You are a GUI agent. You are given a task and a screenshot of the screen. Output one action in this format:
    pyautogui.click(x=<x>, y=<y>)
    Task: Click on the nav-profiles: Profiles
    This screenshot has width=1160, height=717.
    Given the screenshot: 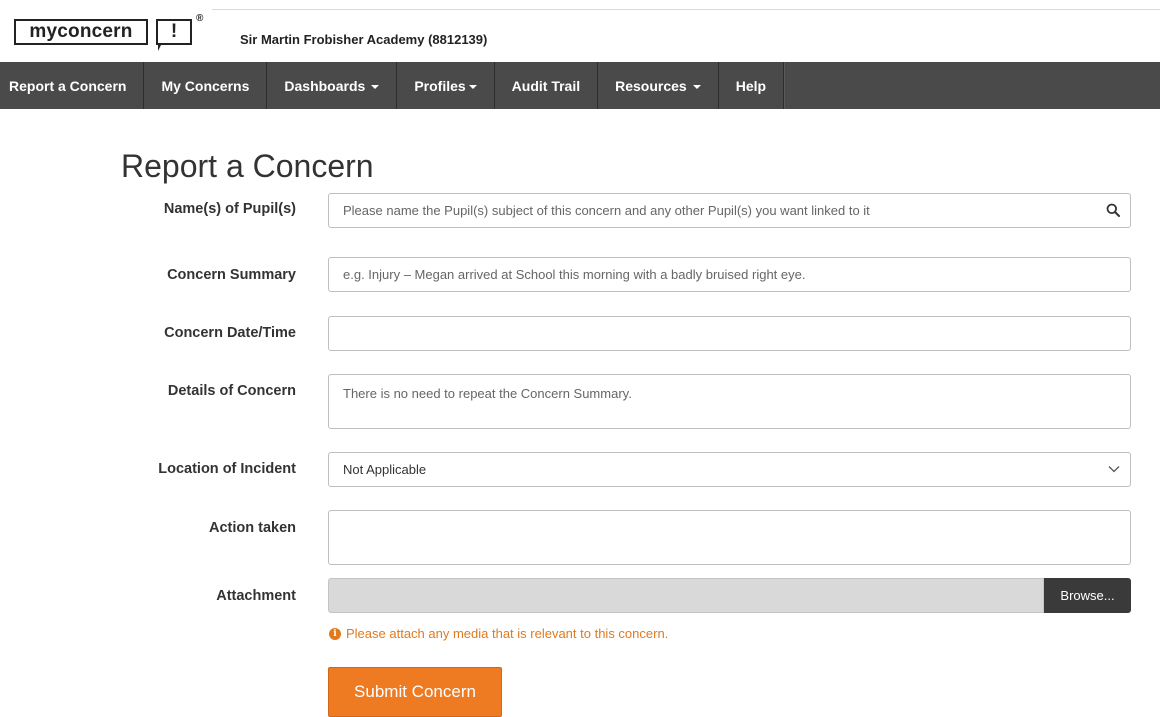 What is the action you would take?
    pyautogui.click(x=446, y=85)
    